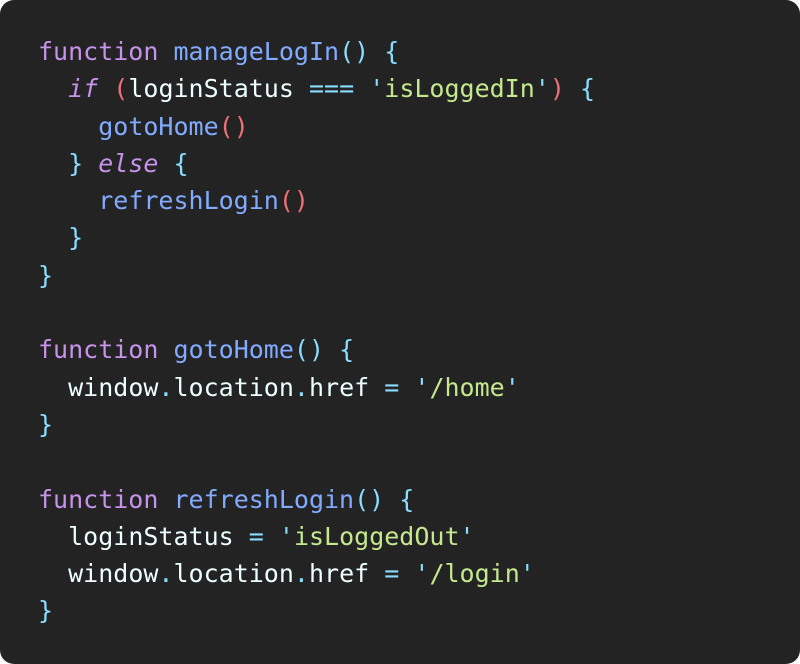 Image resolution: width=800 pixels, height=664 pixels. What do you see at coordinates (316, 200) in the screenshot?
I see `code-line: refreshLogin()` at bounding box center [316, 200].